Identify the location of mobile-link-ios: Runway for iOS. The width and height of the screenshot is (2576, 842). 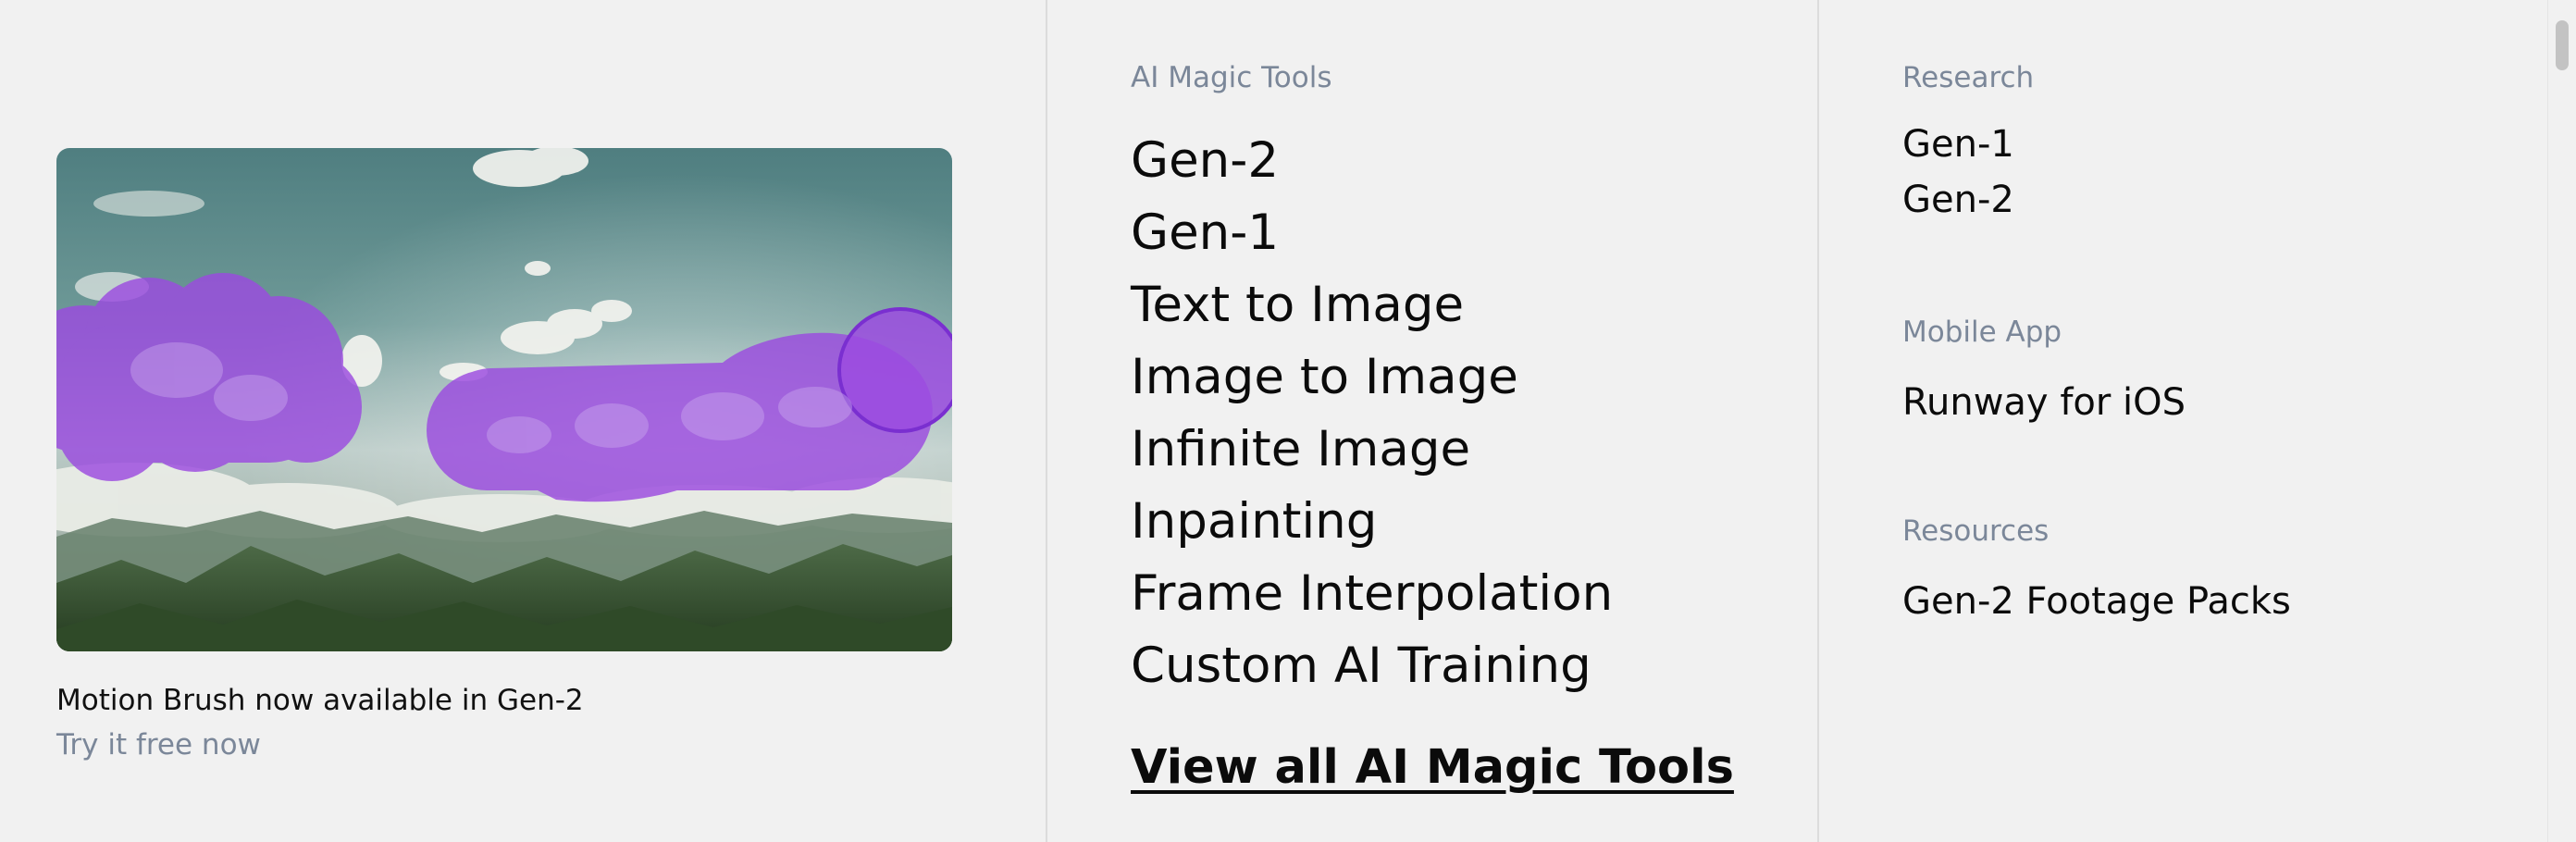
(2044, 403).